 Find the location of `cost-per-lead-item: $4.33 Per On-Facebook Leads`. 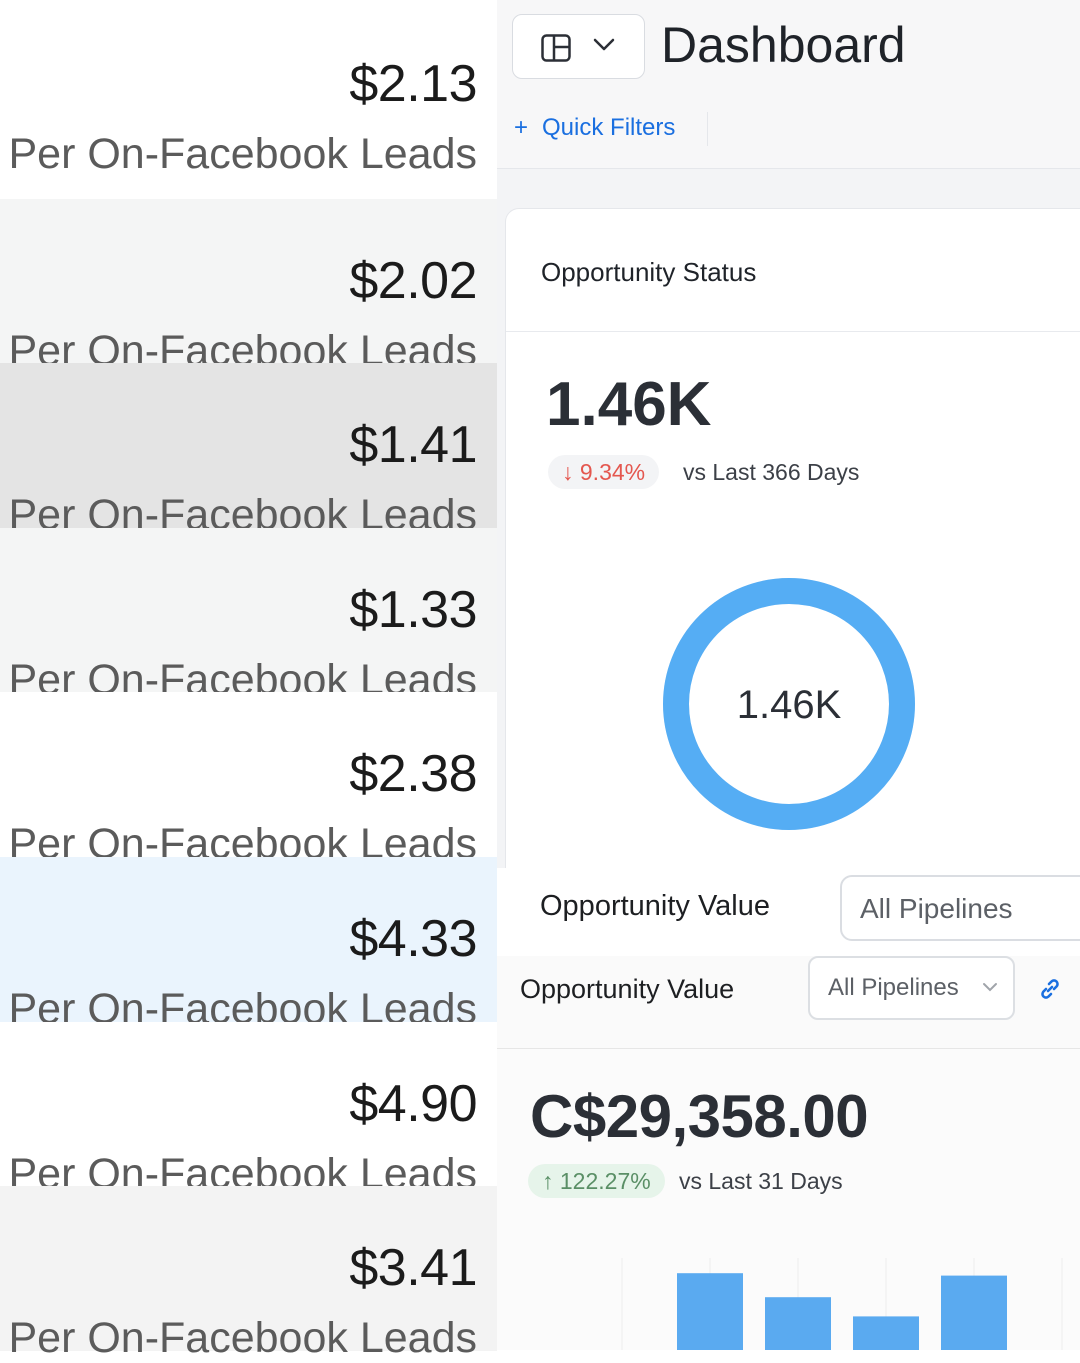

cost-per-lead-item: $4.33 Per On-Facebook Leads is located at coordinates (248, 945).